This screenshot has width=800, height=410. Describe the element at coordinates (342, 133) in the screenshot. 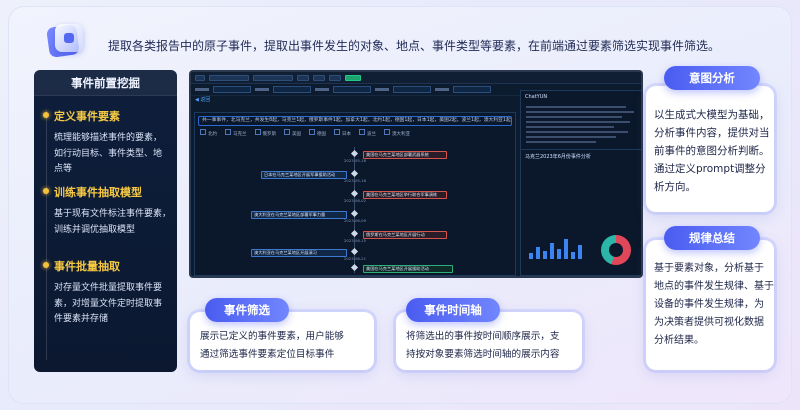

I see `object-checkbox: 日本` at that location.